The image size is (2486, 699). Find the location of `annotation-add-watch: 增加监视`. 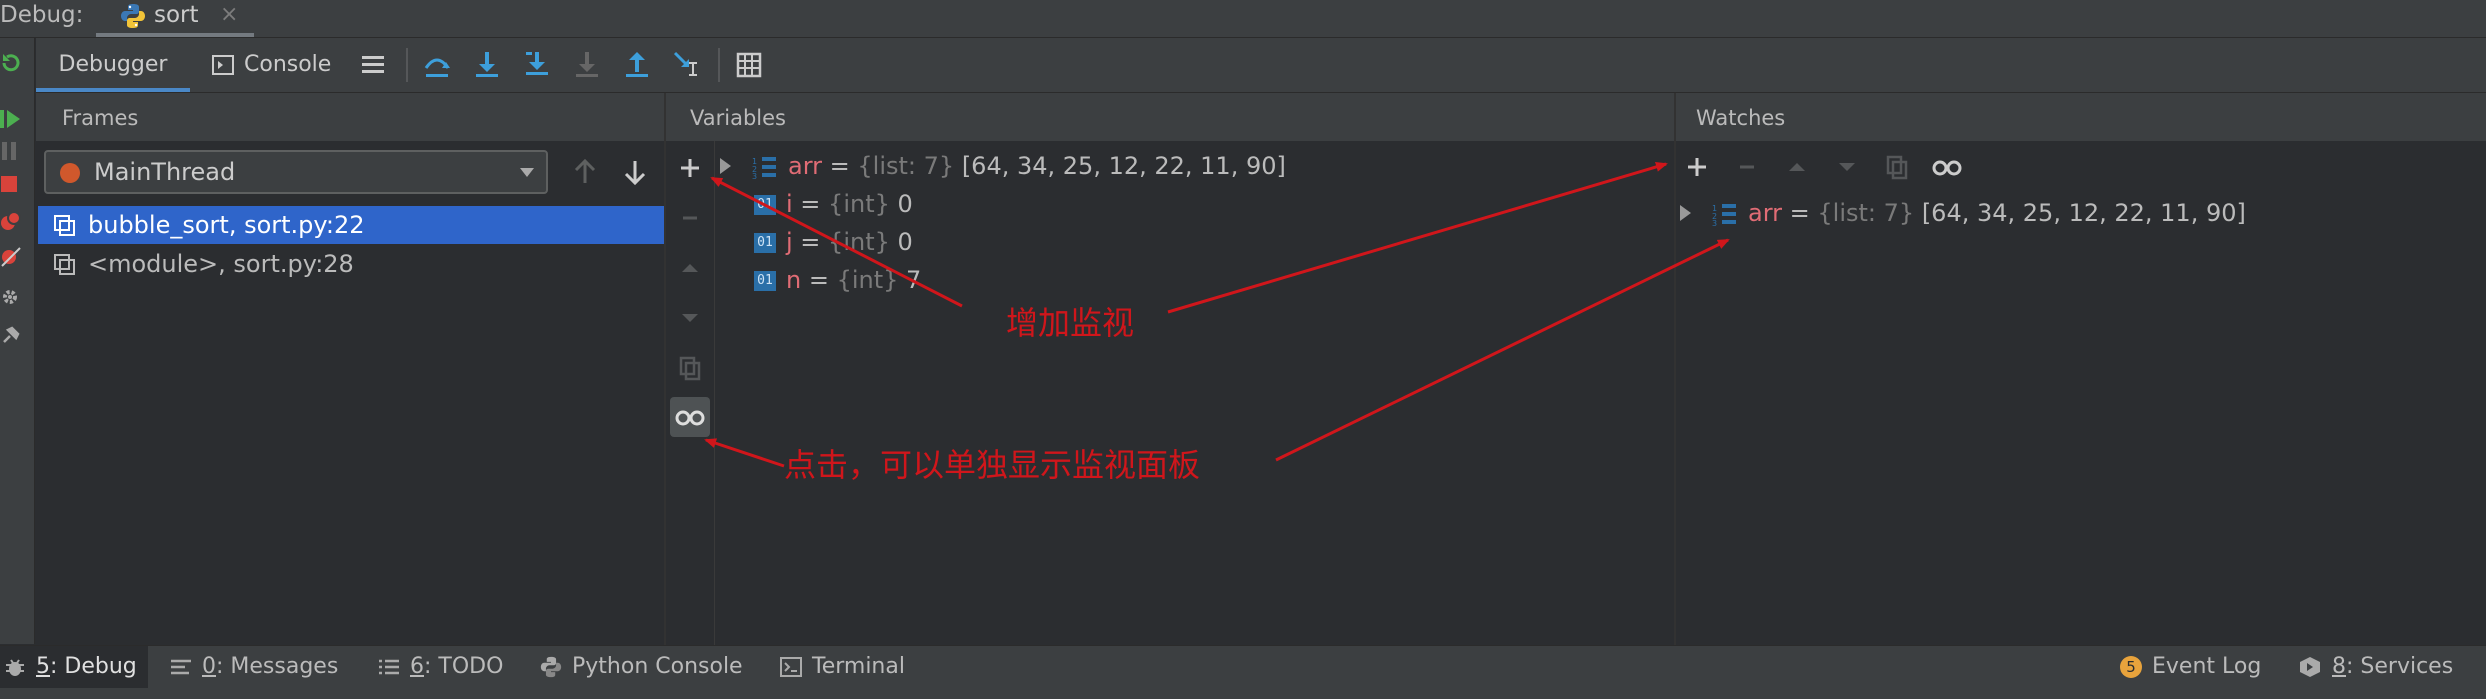

annotation-add-watch: 增加监视 is located at coordinates (1070, 323).